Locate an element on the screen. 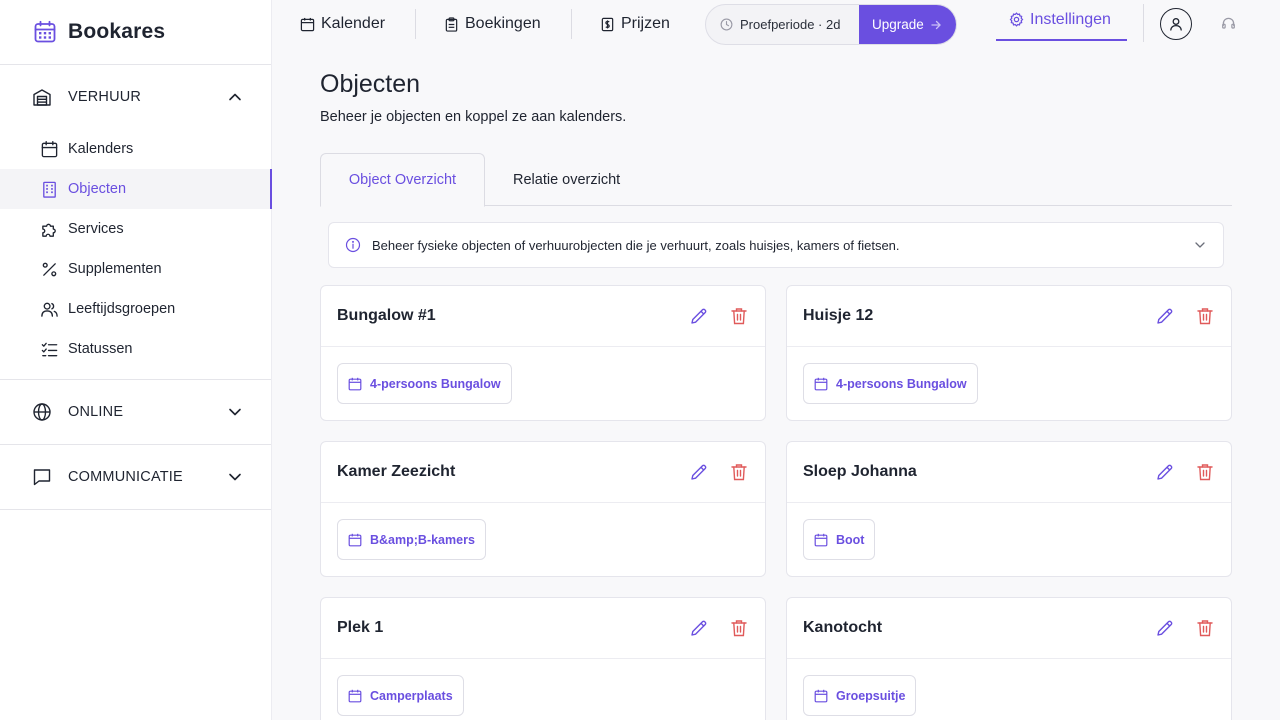 This screenshot has height=720, width=1280. object-card: Huisje 12 4-persoons Bungalow is located at coordinates (1009, 353).